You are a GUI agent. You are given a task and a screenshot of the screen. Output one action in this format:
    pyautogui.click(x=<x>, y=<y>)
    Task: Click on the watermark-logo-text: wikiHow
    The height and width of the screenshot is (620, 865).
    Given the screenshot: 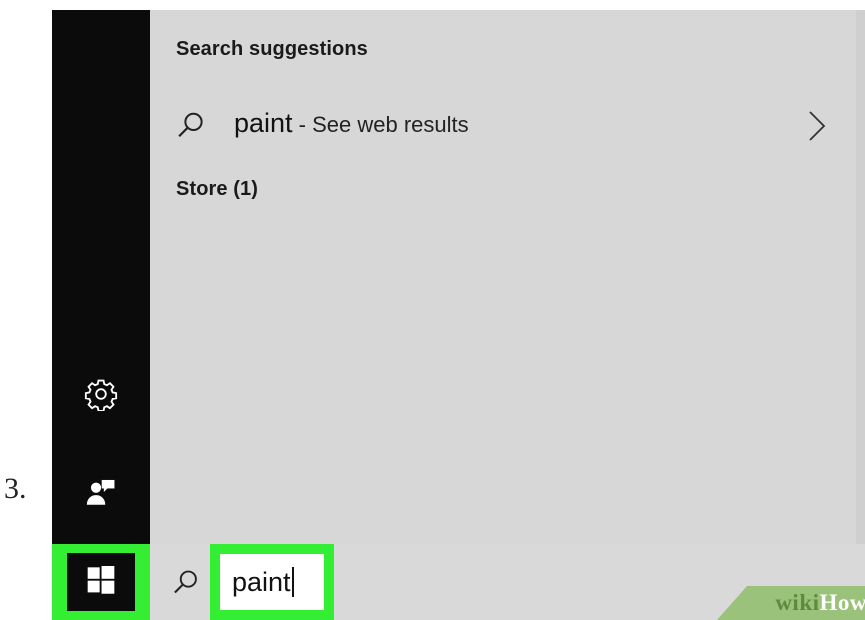 What is the action you would take?
    pyautogui.click(x=820, y=603)
    